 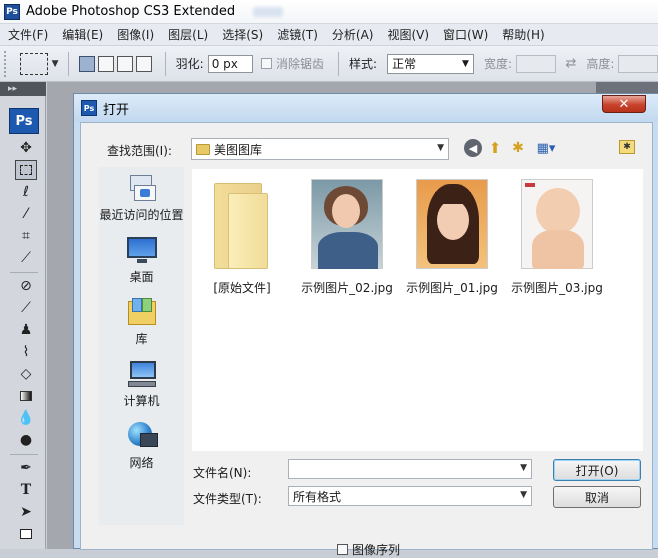 I want to click on toolbox: Ps ✥ ℓ ⁄ ⌗ ⟋ ⊘ ⟋ ♟ ⌇ ◇ 💧 ● ✒ T ➤, so click(x=23, y=322).